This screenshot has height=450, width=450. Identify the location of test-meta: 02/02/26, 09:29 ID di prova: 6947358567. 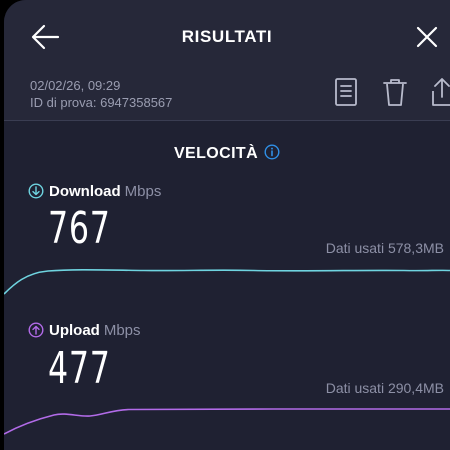
(101, 94).